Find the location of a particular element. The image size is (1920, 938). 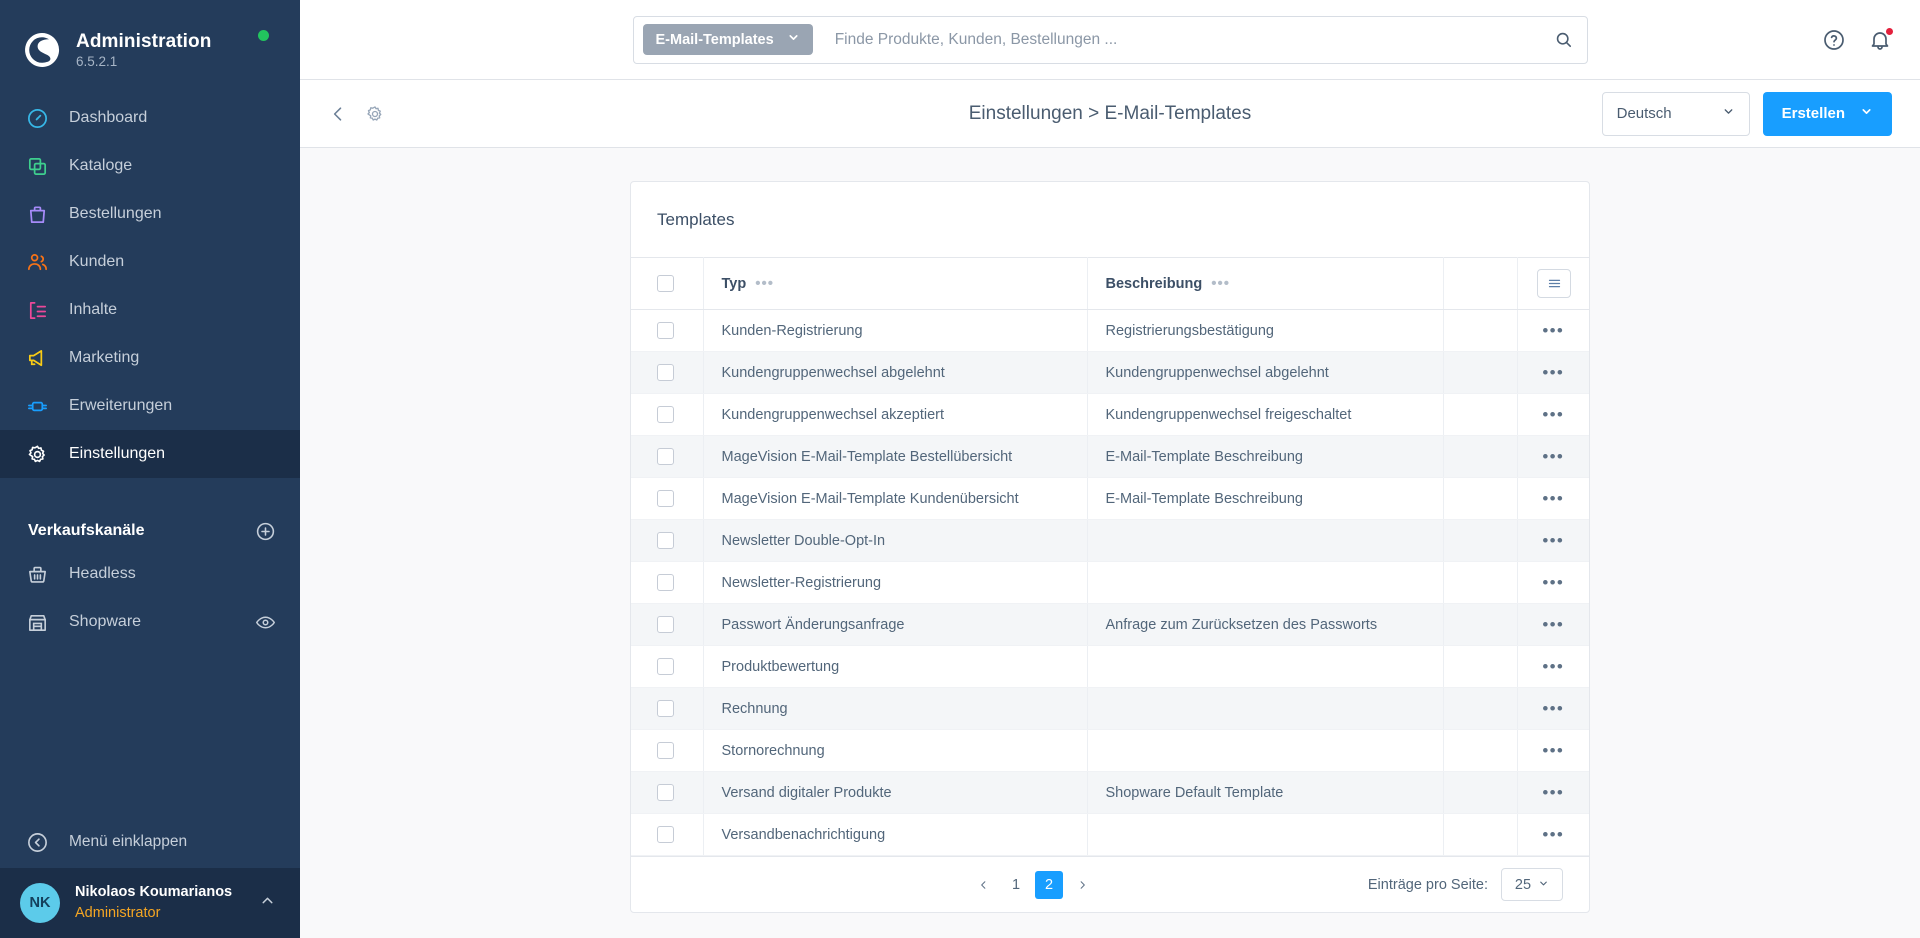

sidebar-item-einstellungen: Einstellungen is located at coordinates (150, 454).